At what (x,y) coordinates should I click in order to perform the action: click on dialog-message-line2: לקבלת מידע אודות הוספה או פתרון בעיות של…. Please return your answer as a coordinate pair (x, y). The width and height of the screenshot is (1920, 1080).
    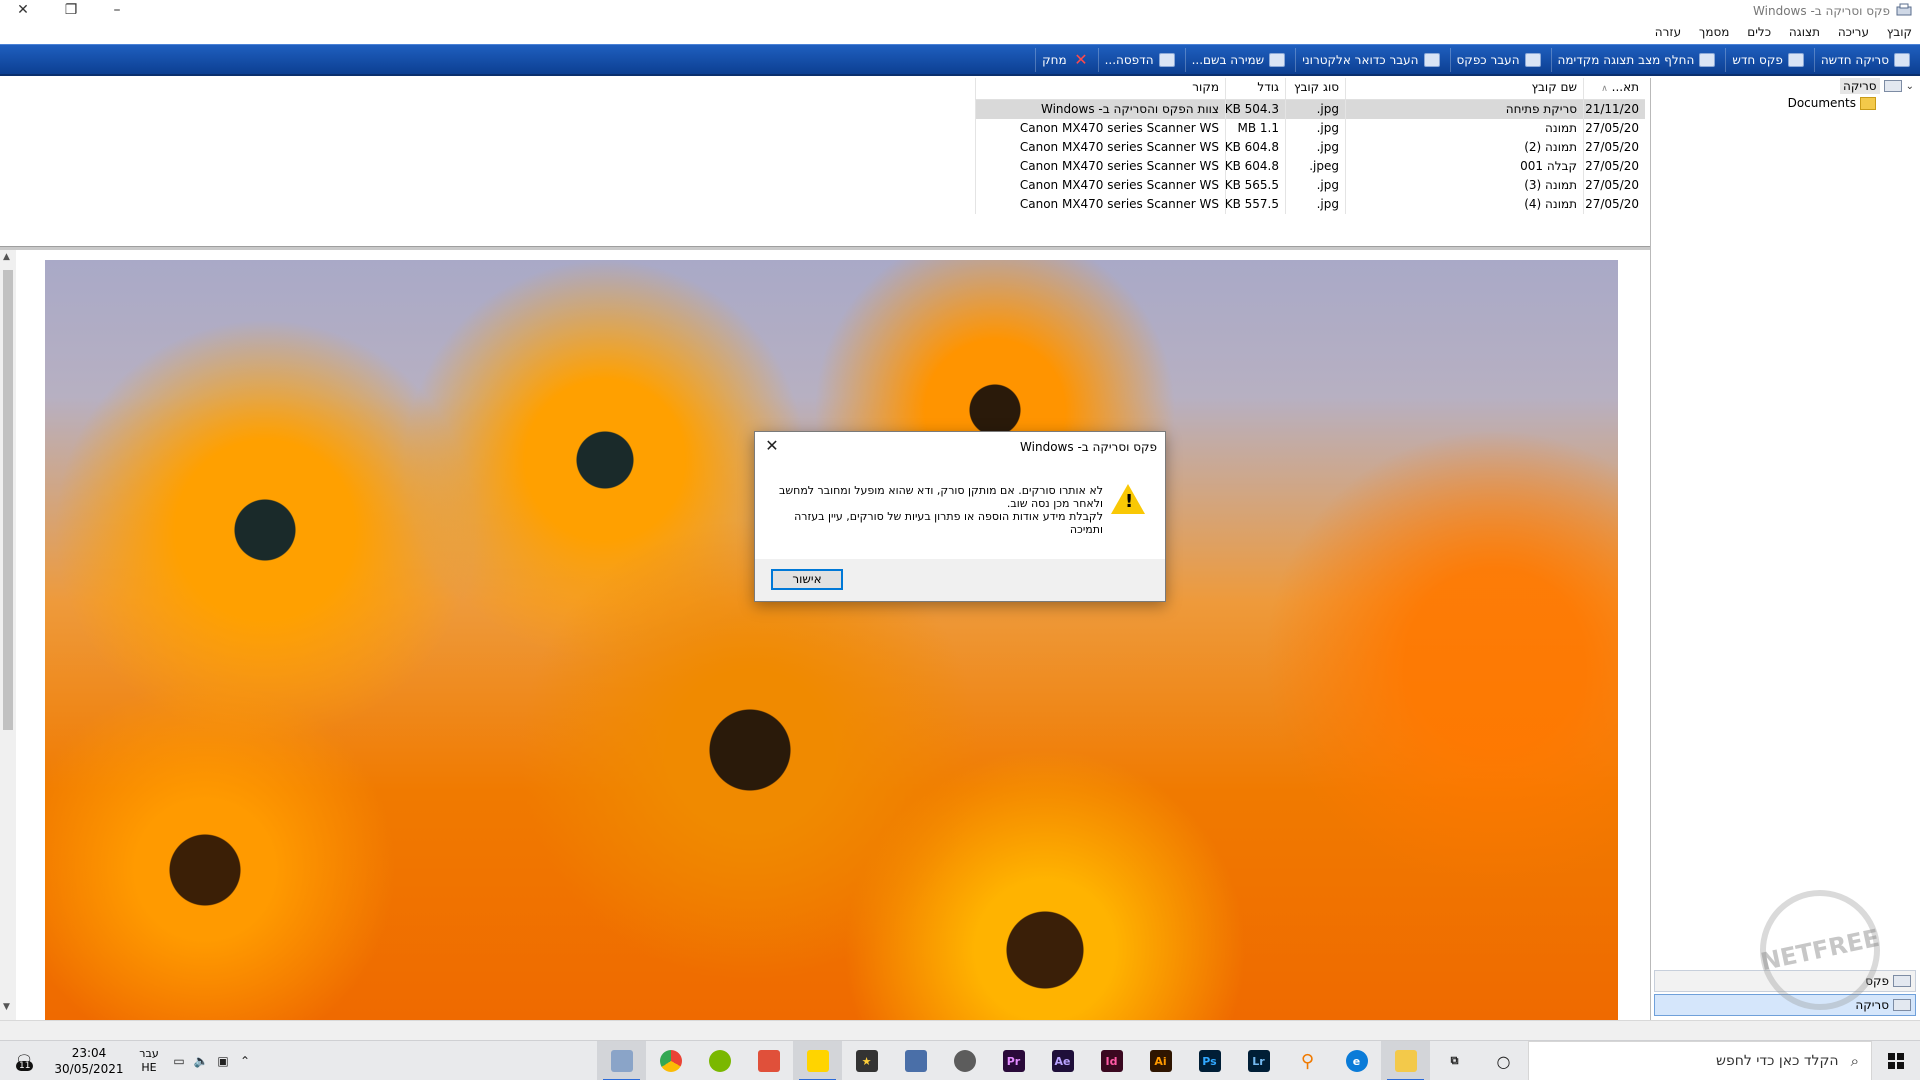
    Looking at the image, I should click on (948, 523).